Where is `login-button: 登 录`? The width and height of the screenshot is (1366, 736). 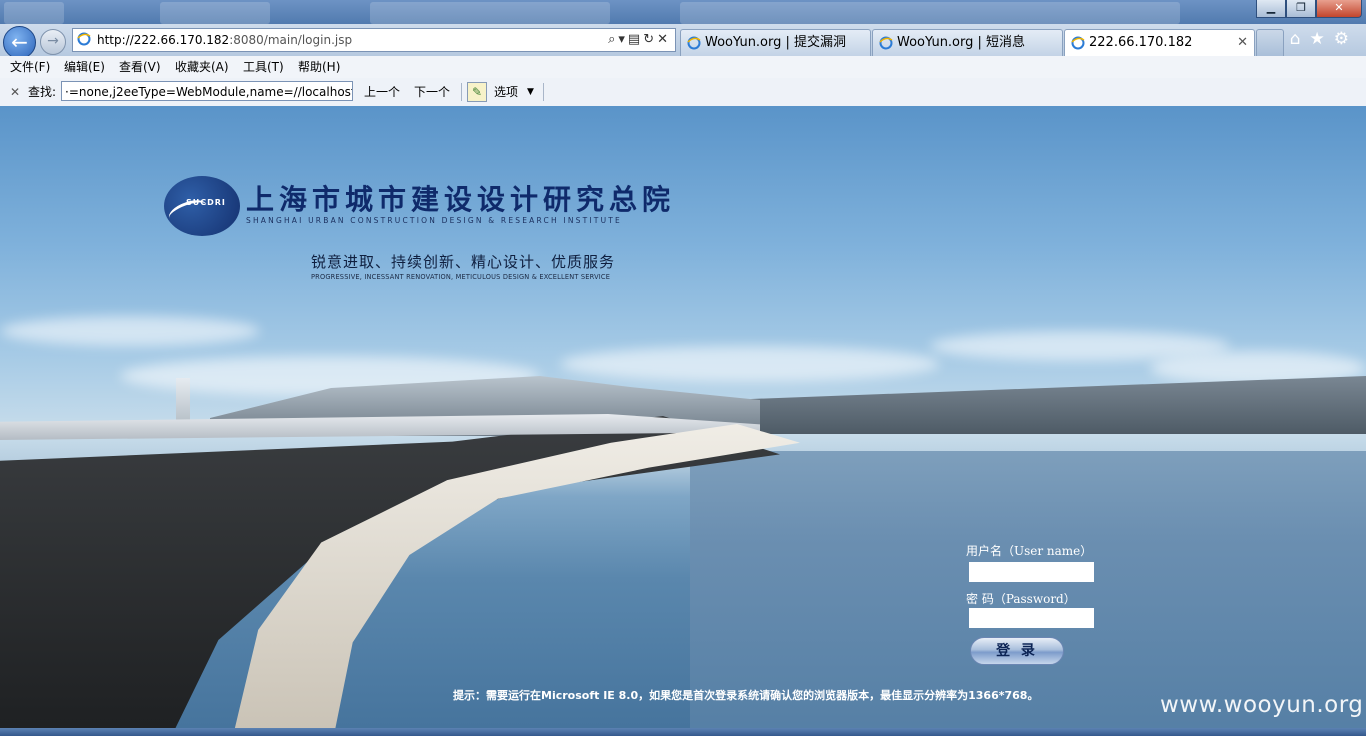 login-button: 登 录 is located at coordinates (1017, 651).